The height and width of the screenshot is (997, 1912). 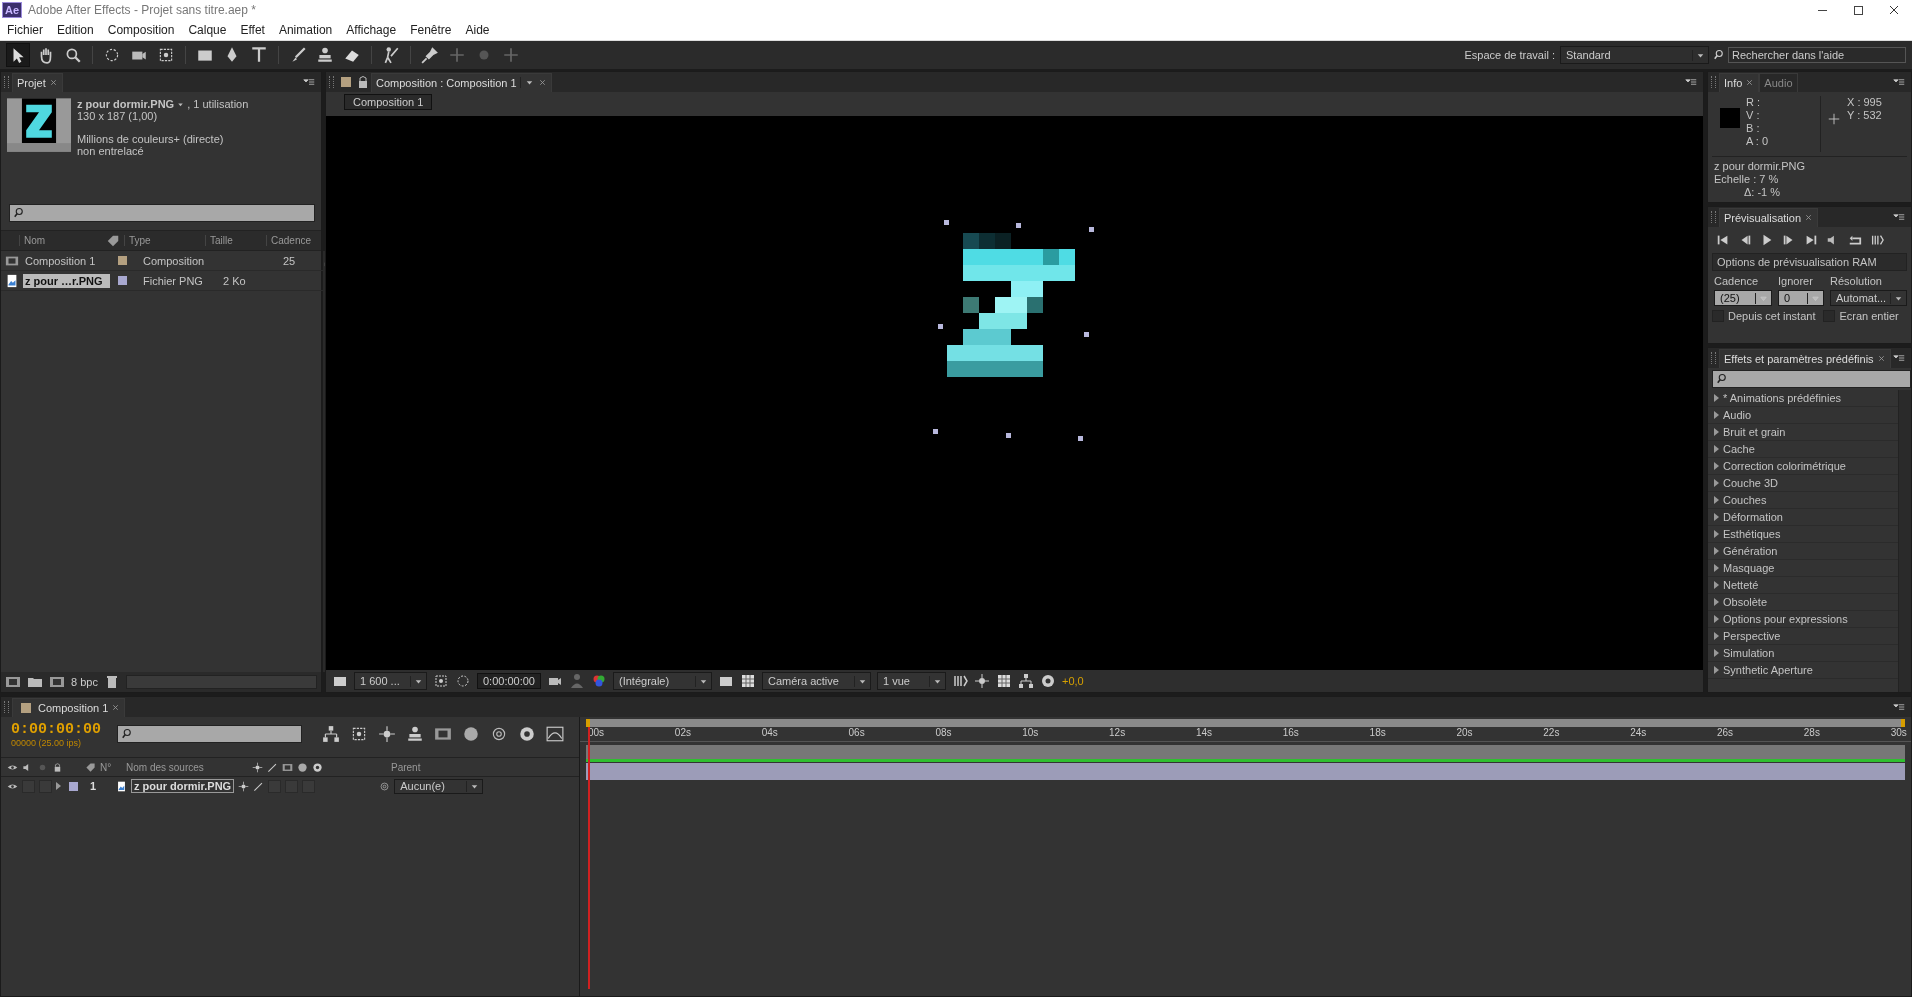 I want to click on workspace-dropdown: Standard, so click(x=1634, y=55).